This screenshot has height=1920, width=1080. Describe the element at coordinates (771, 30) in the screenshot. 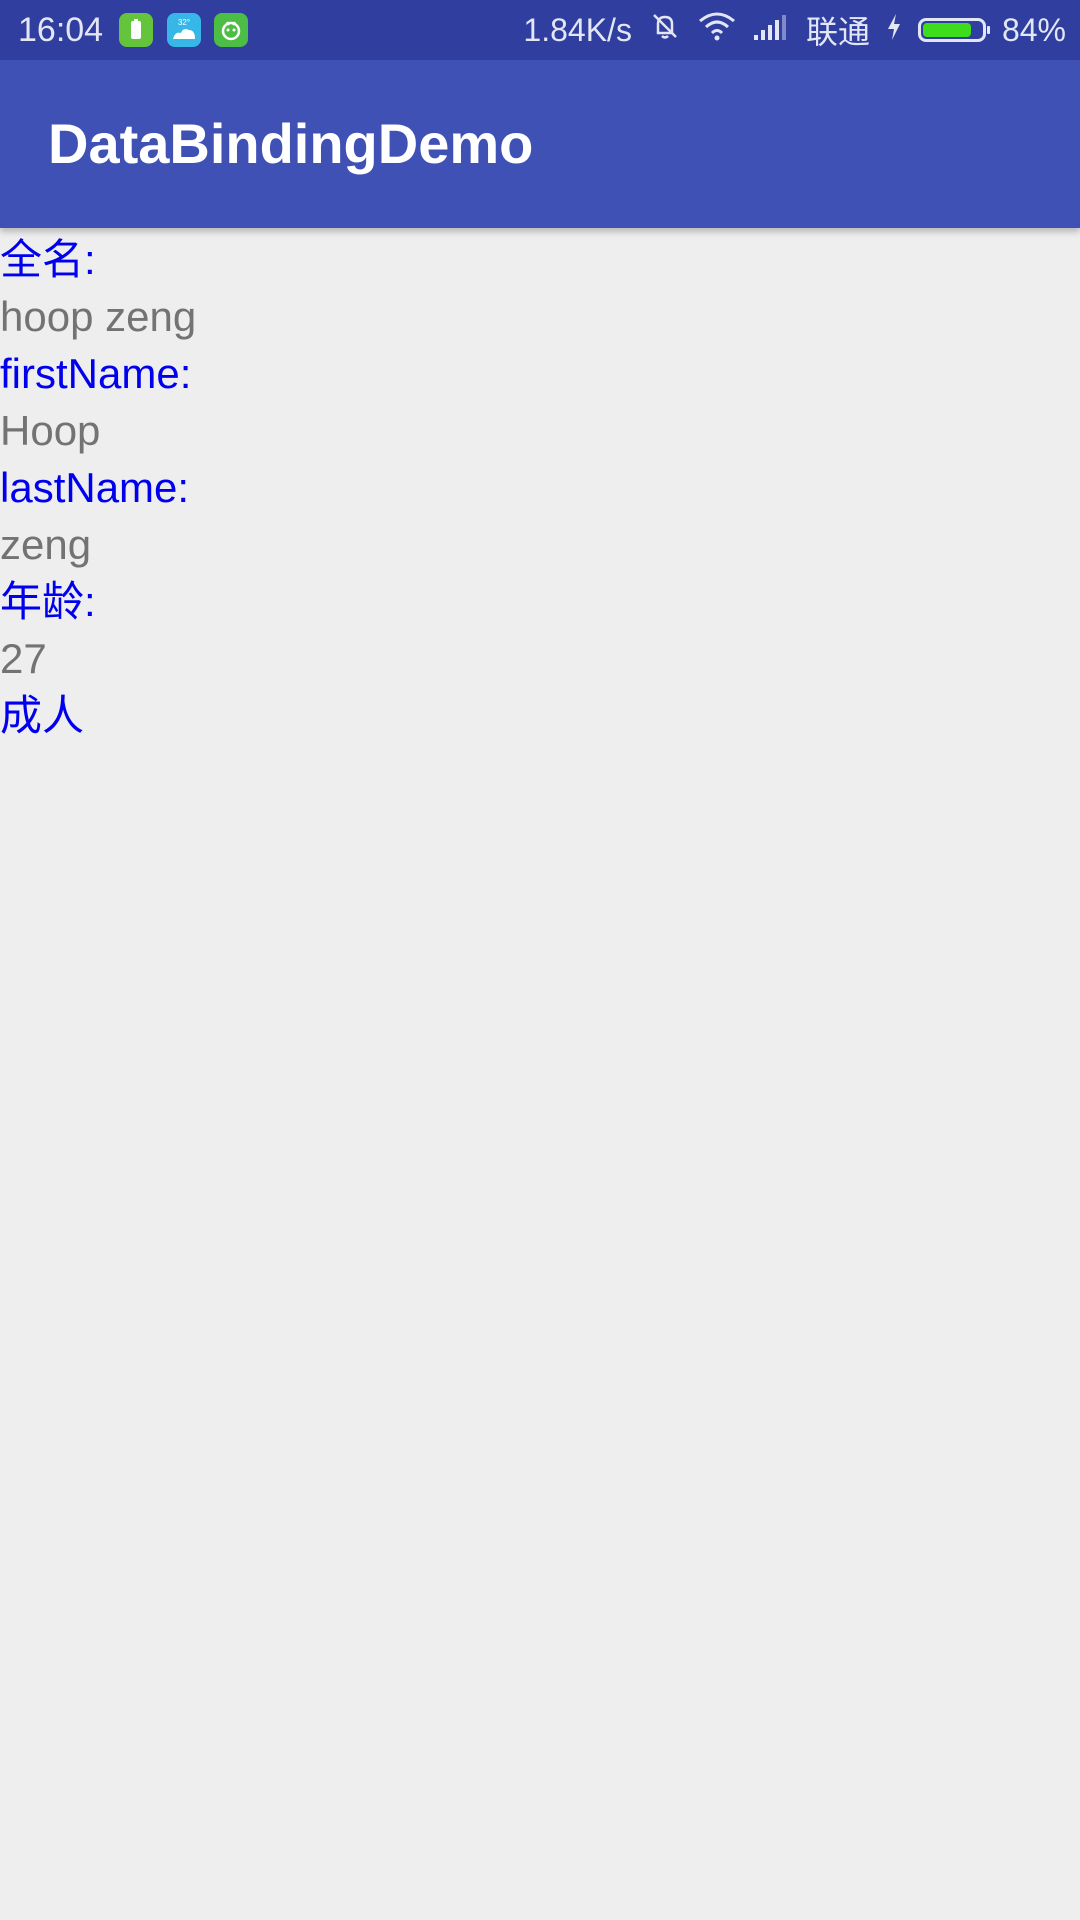

I see `signal-icon` at that location.